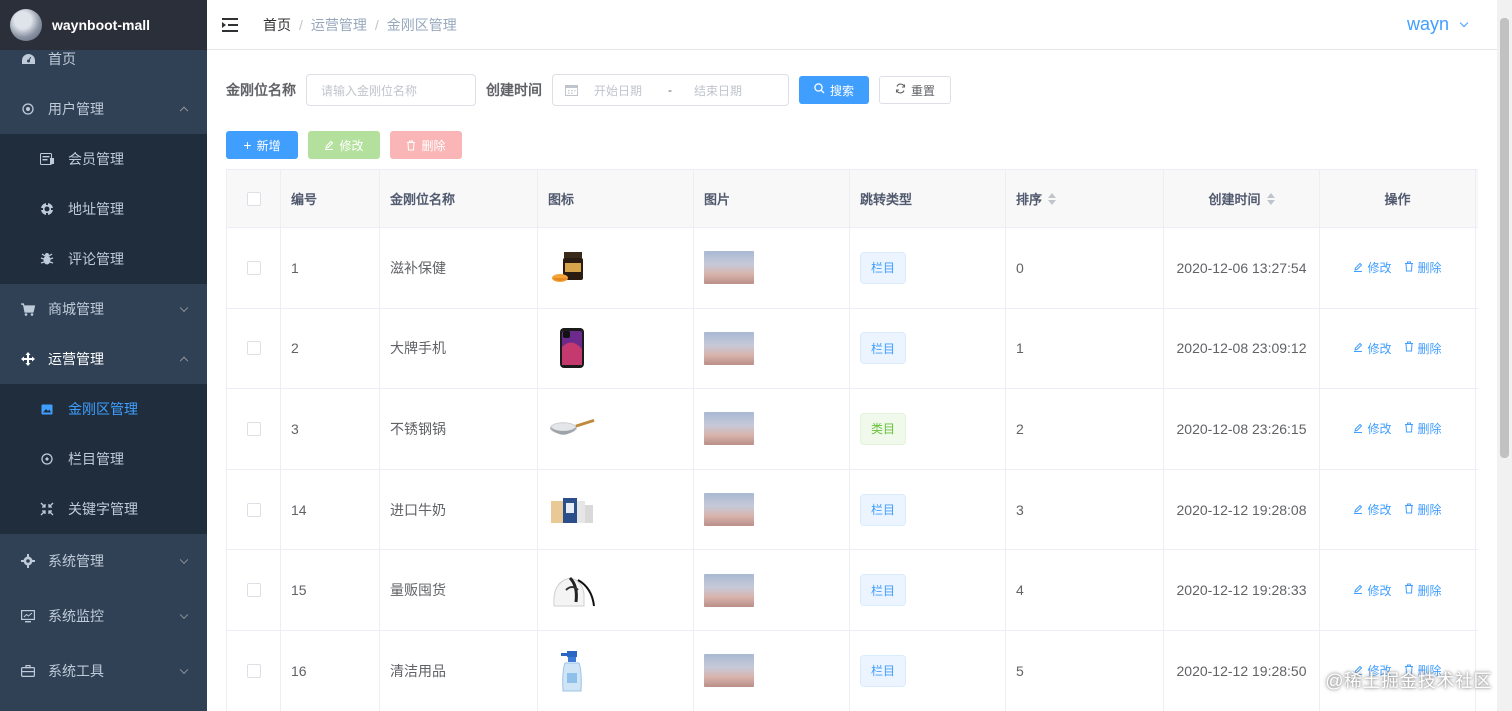 This screenshot has height=711, width=1512. I want to click on edit-button-label: 修改, so click(351, 145).